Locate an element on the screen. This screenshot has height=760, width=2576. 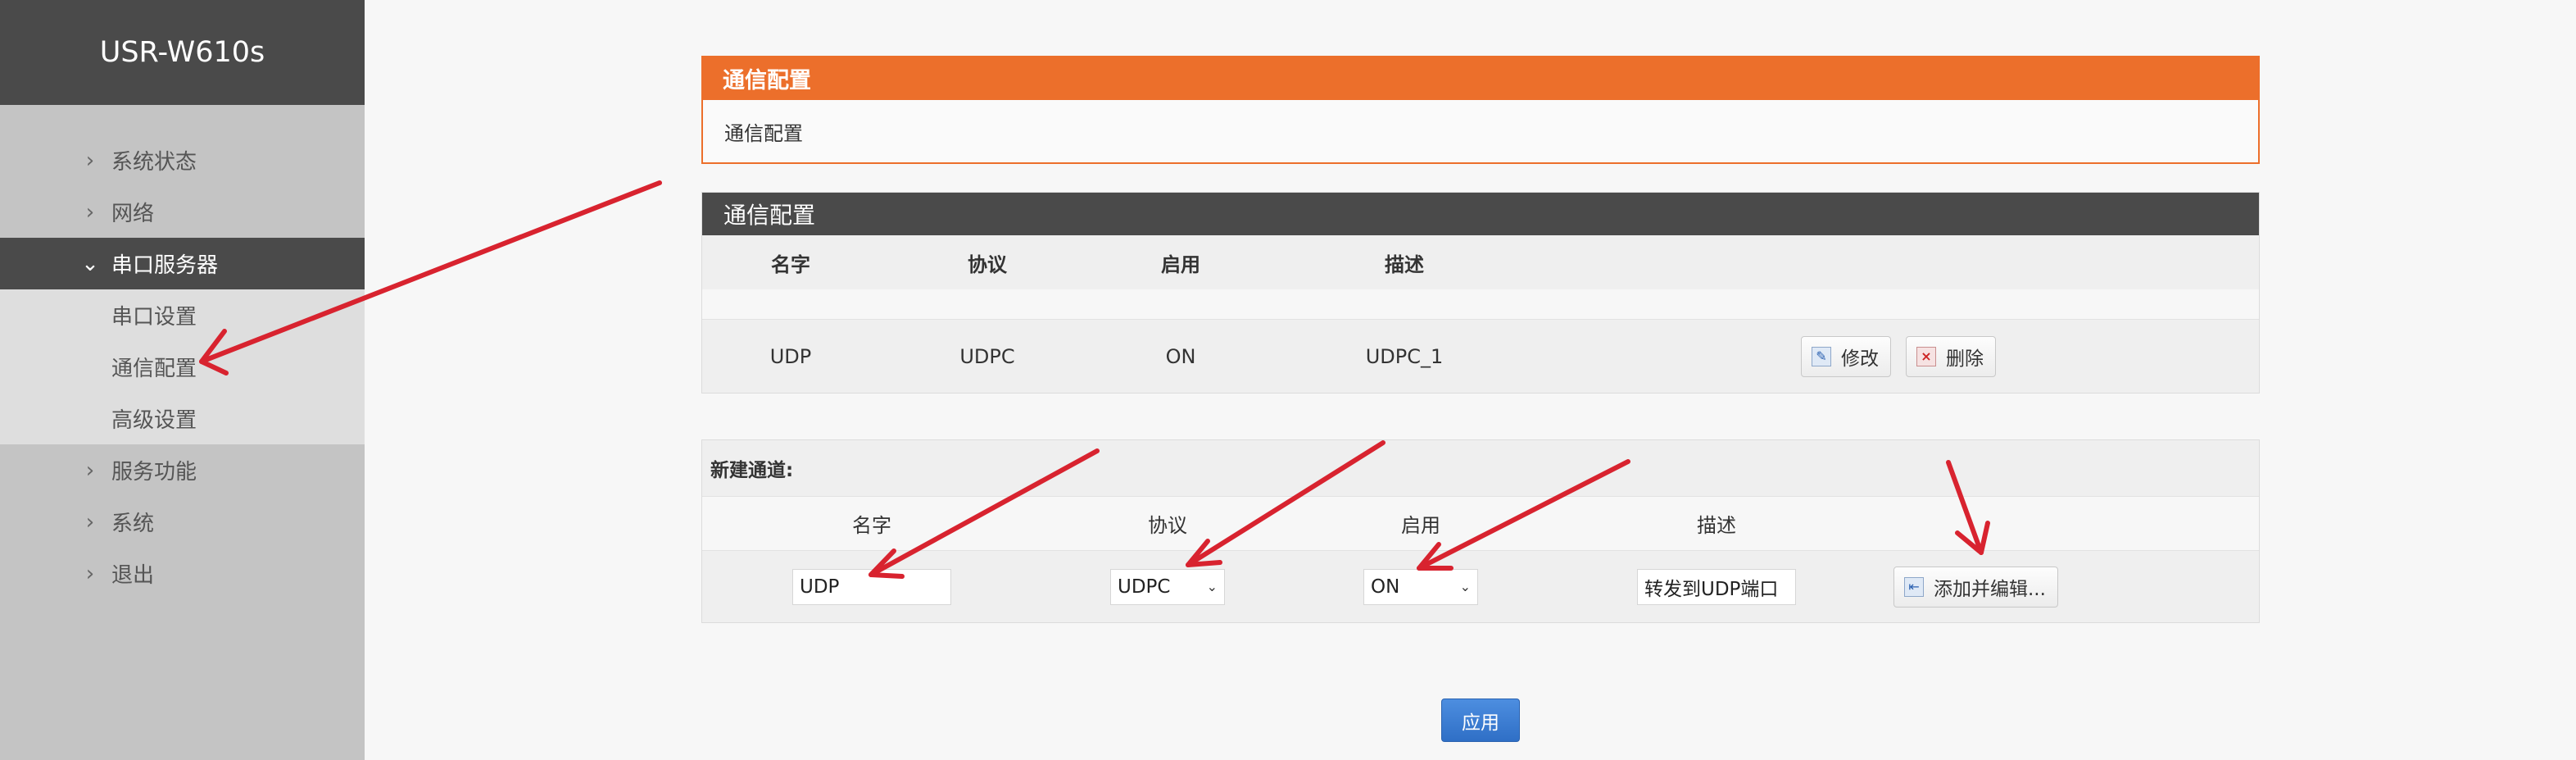
add-icon: ⇤ is located at coordinates (1914, 586).